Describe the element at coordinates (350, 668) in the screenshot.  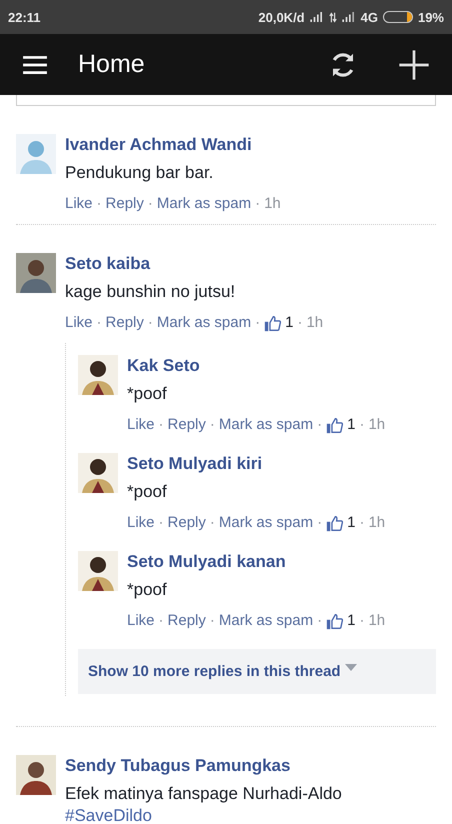
I see `caret-icon` at that location.